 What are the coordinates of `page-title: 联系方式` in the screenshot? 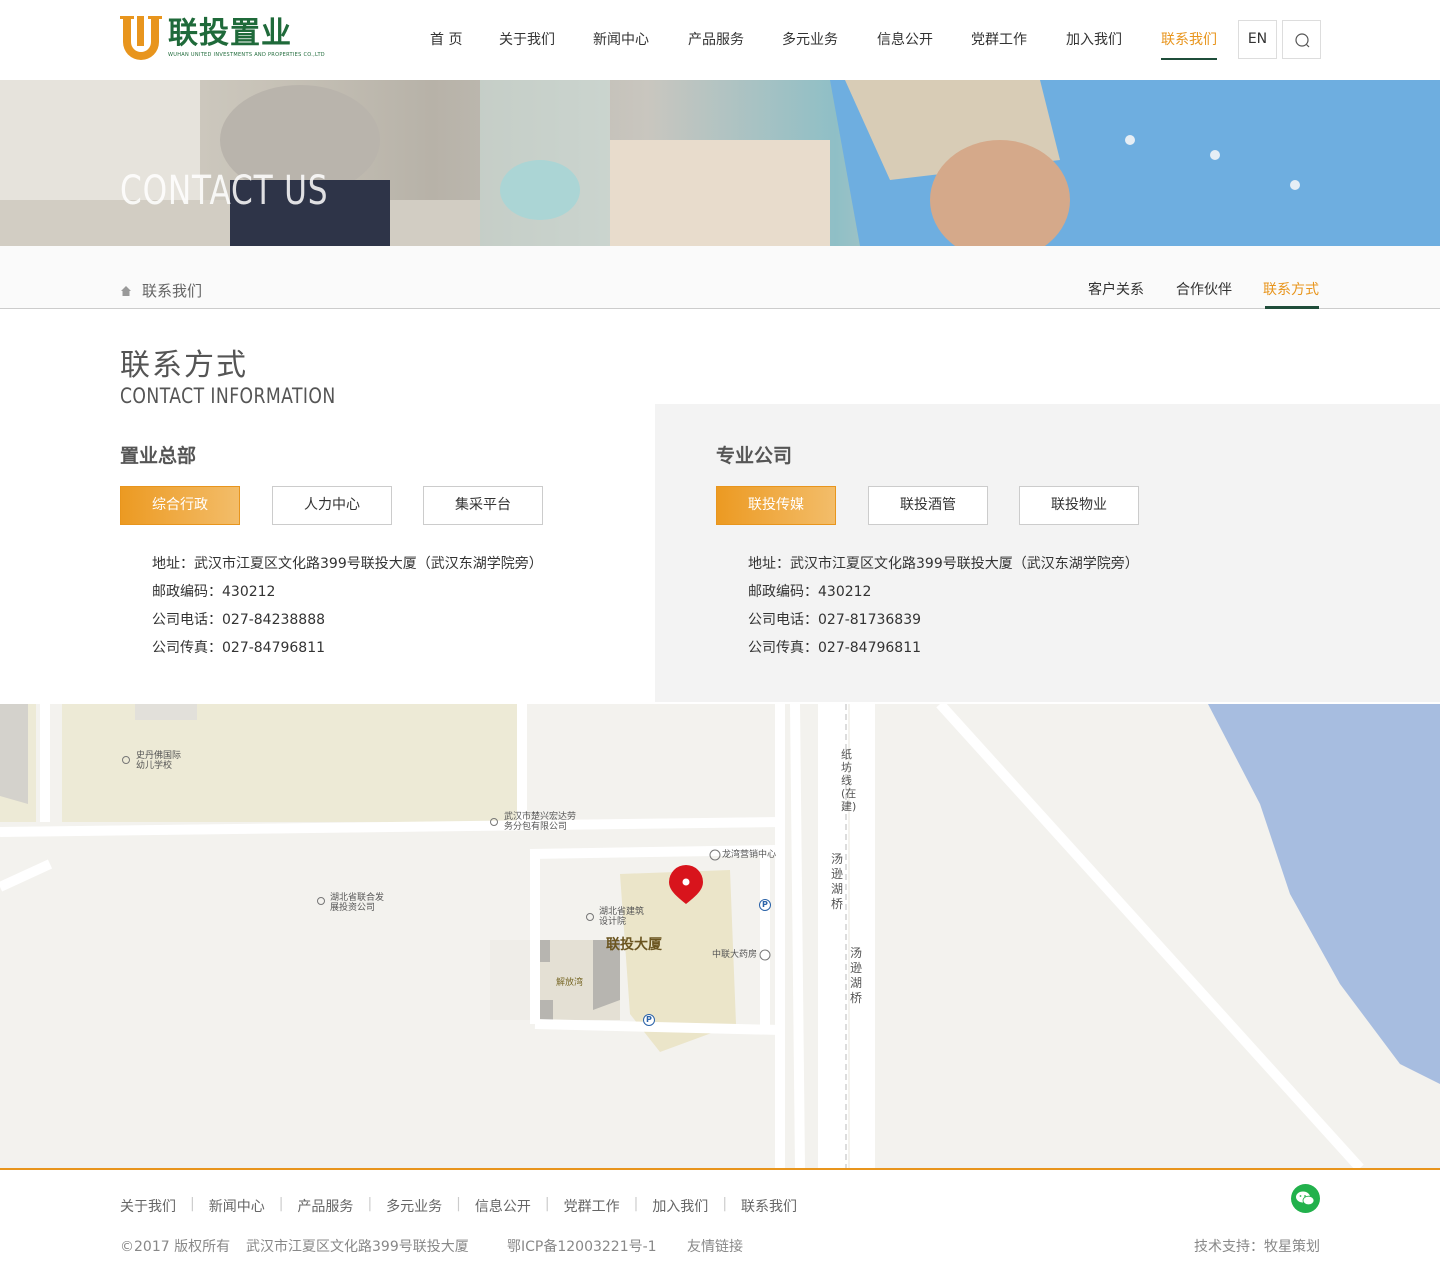 It's located at (184, 365).